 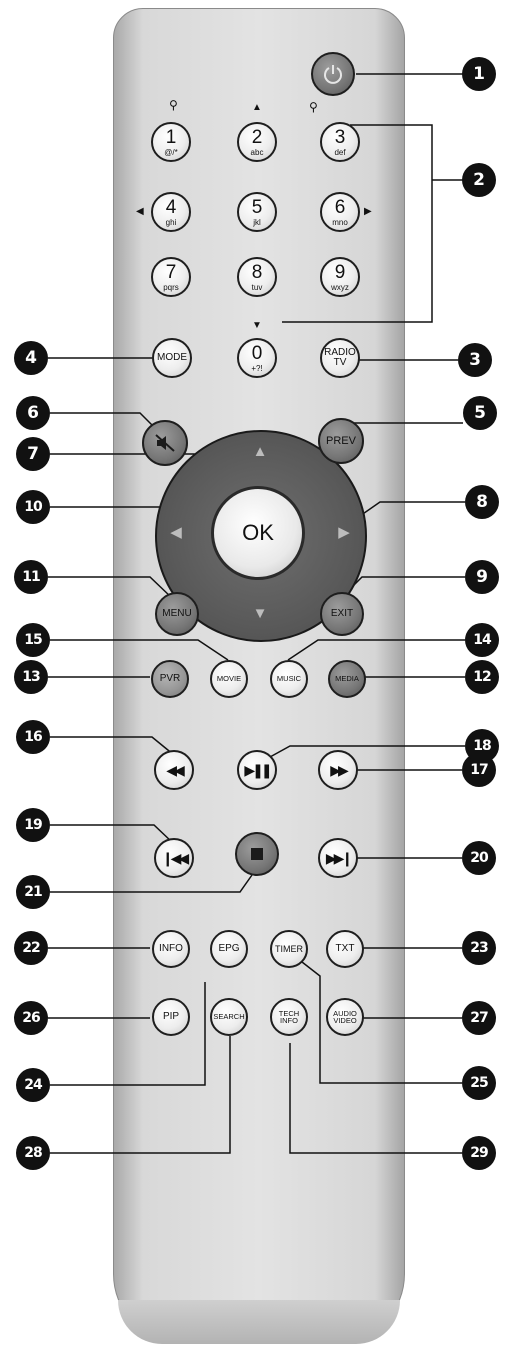 What do you see at coordinates (171, 142) in the screenshot?
I see `number-button-1: 1 @/*` at bounding box center [171, 142].